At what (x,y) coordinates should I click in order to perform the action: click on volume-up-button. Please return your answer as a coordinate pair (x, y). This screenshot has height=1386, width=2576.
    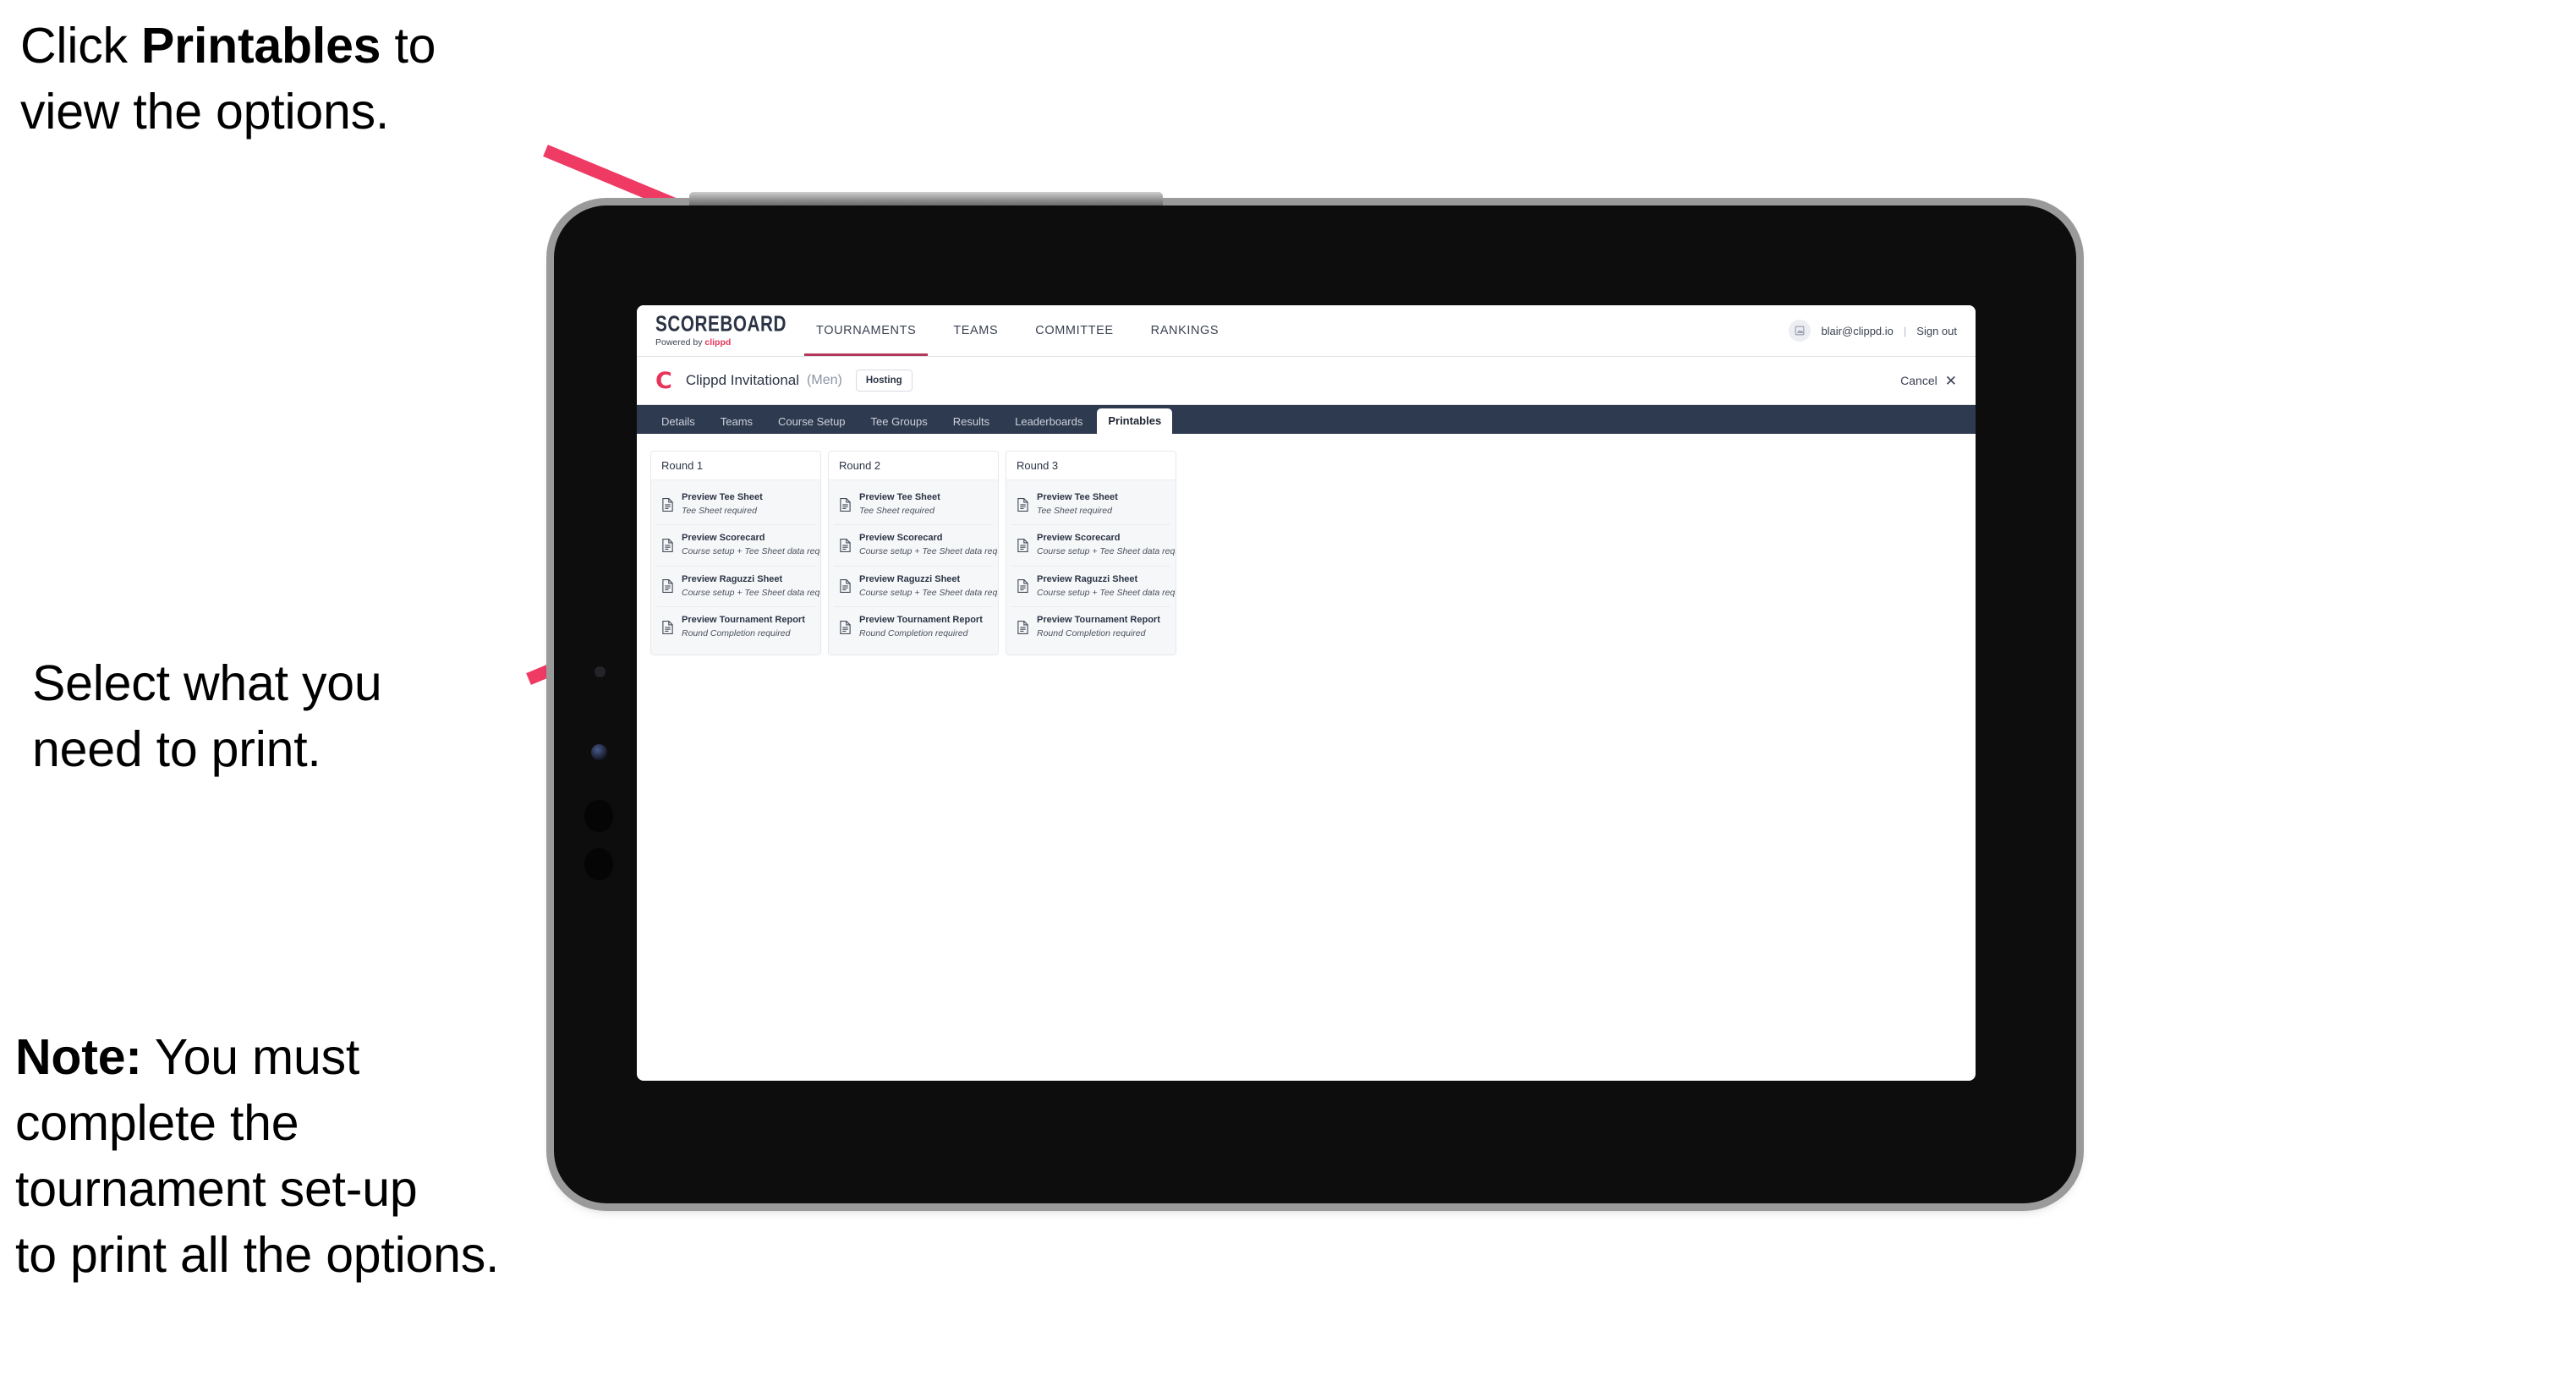
    Looking at the image, I should click on (598, 816).